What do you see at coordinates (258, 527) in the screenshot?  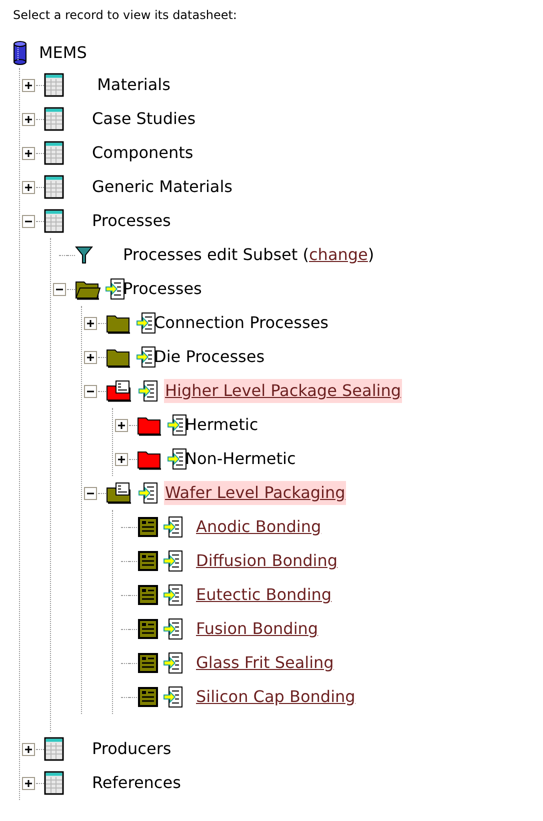 I see `record-link: Anodic Bonding` at bounding box center [258, 527].